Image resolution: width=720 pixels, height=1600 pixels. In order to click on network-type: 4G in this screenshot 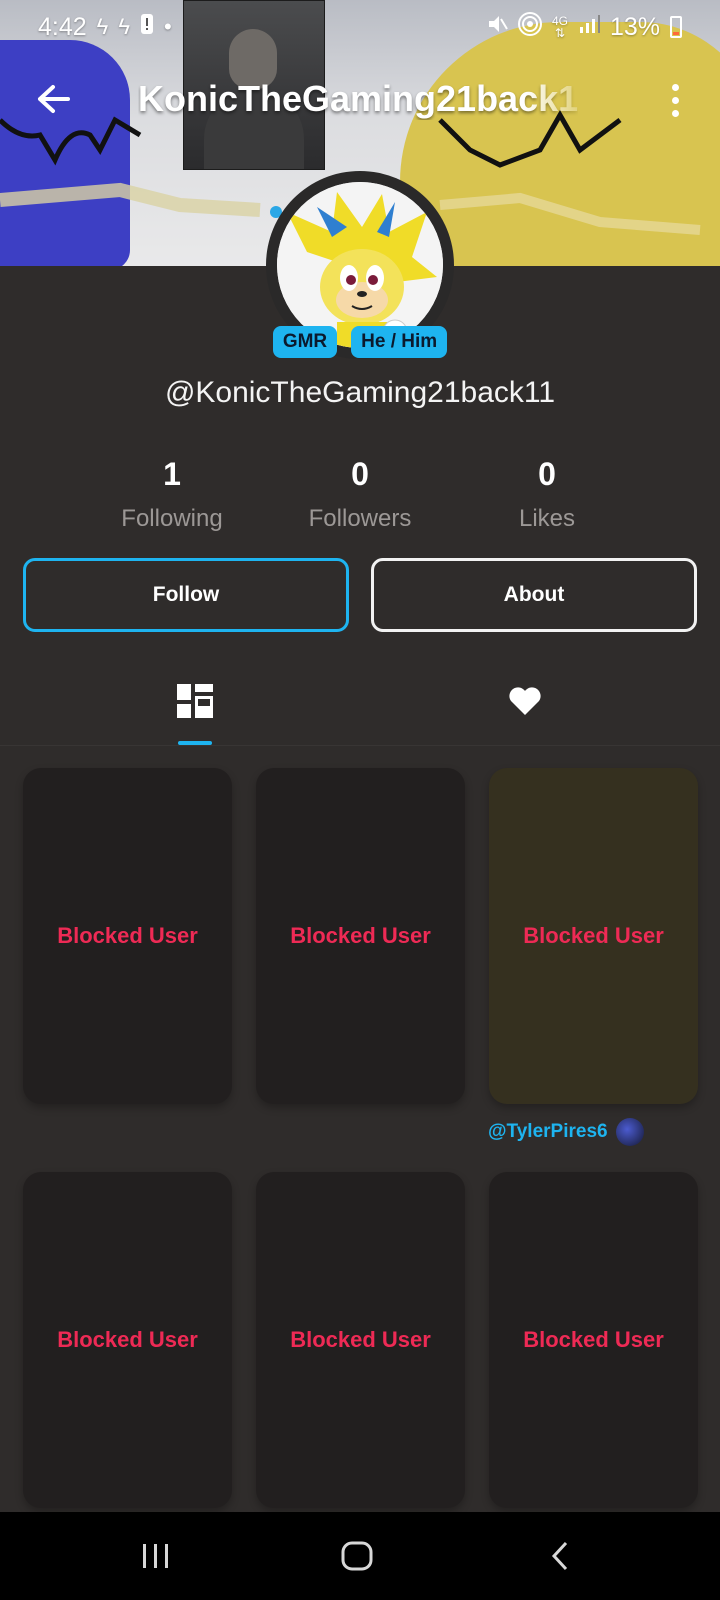, I will do `click(559, 21)`.